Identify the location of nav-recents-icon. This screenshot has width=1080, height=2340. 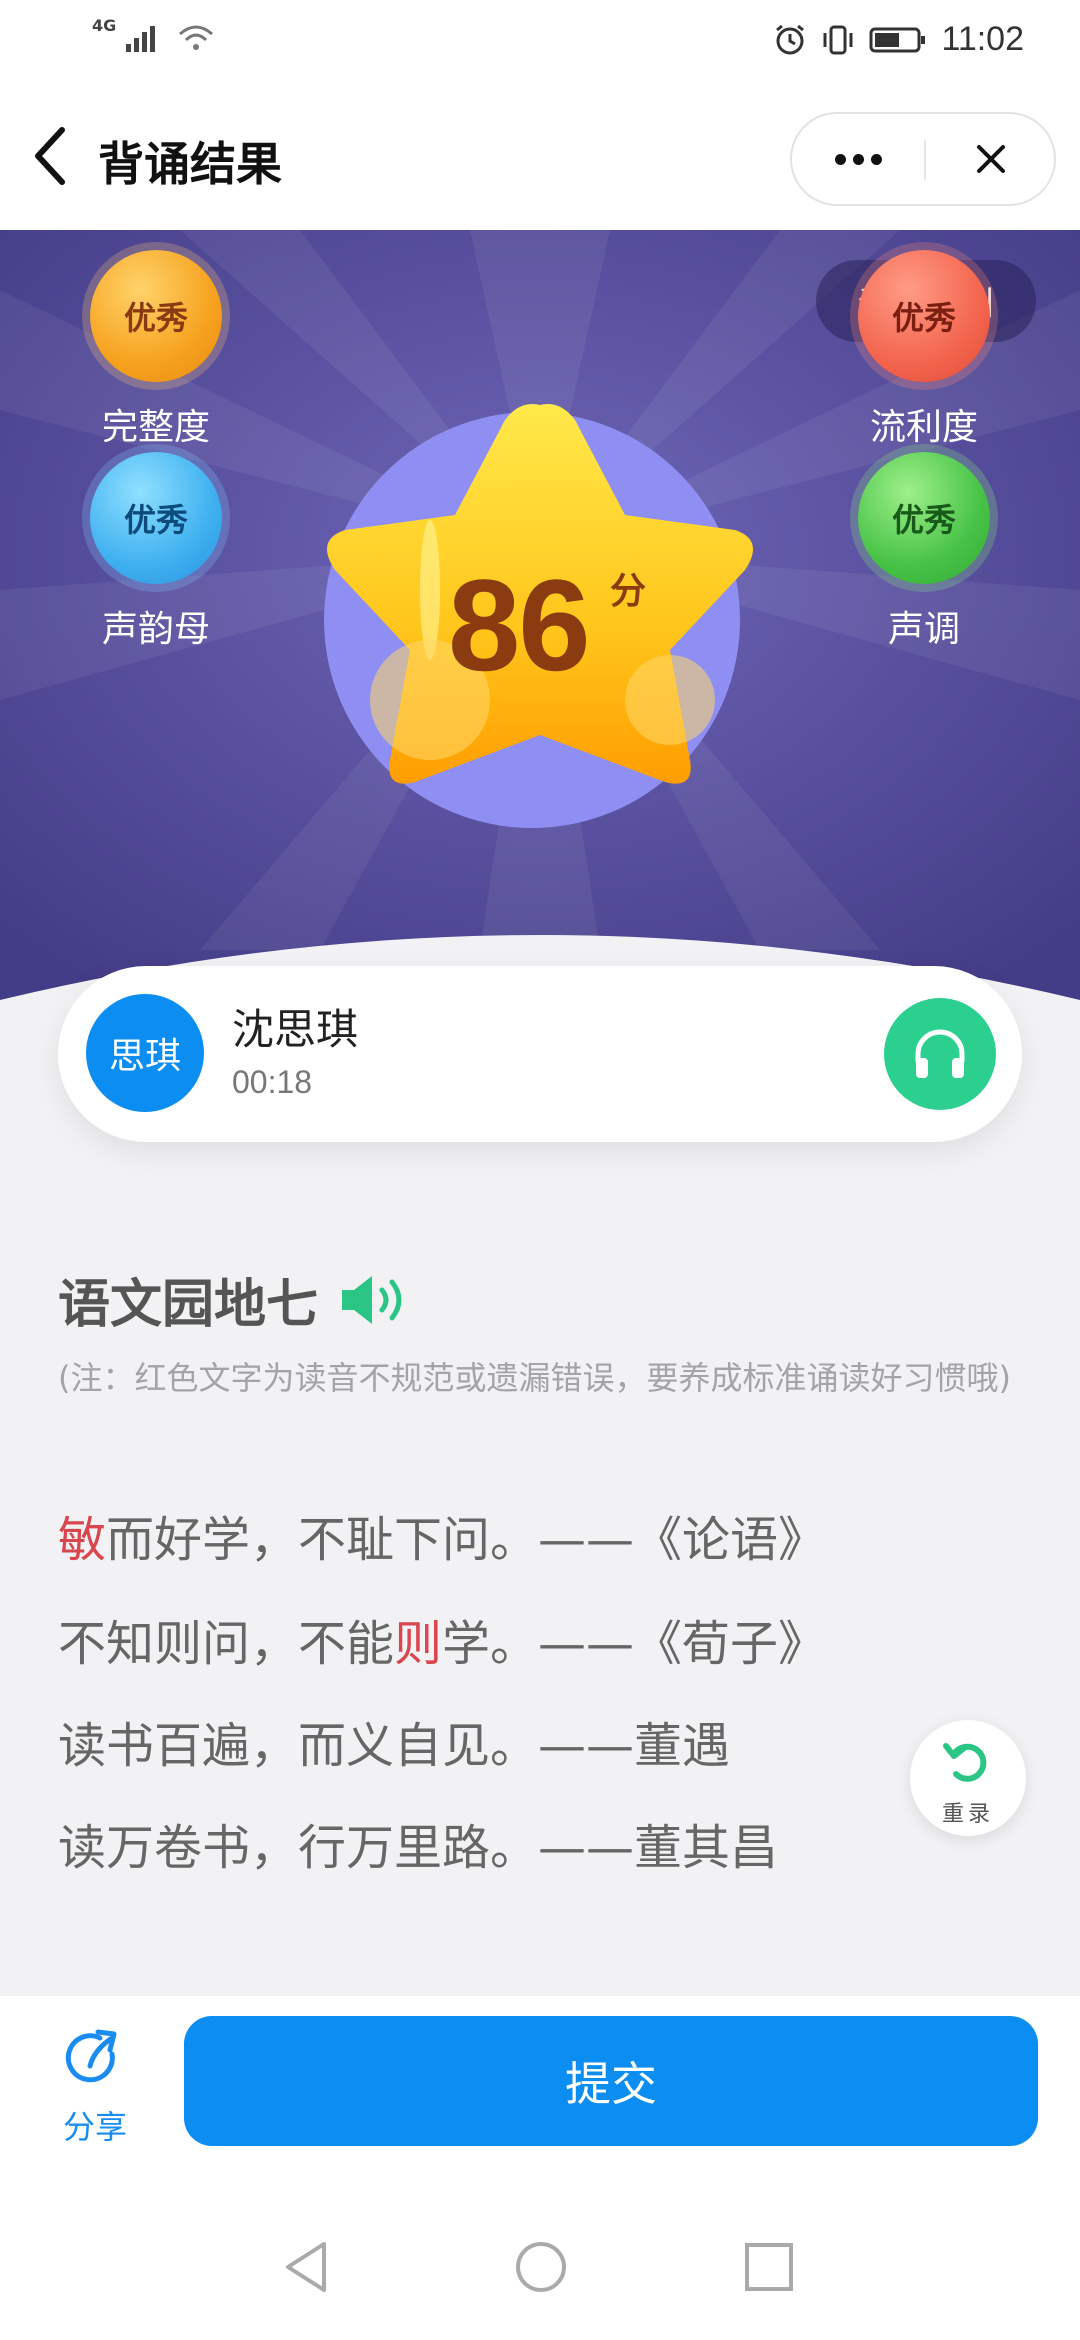
(769, 2267).